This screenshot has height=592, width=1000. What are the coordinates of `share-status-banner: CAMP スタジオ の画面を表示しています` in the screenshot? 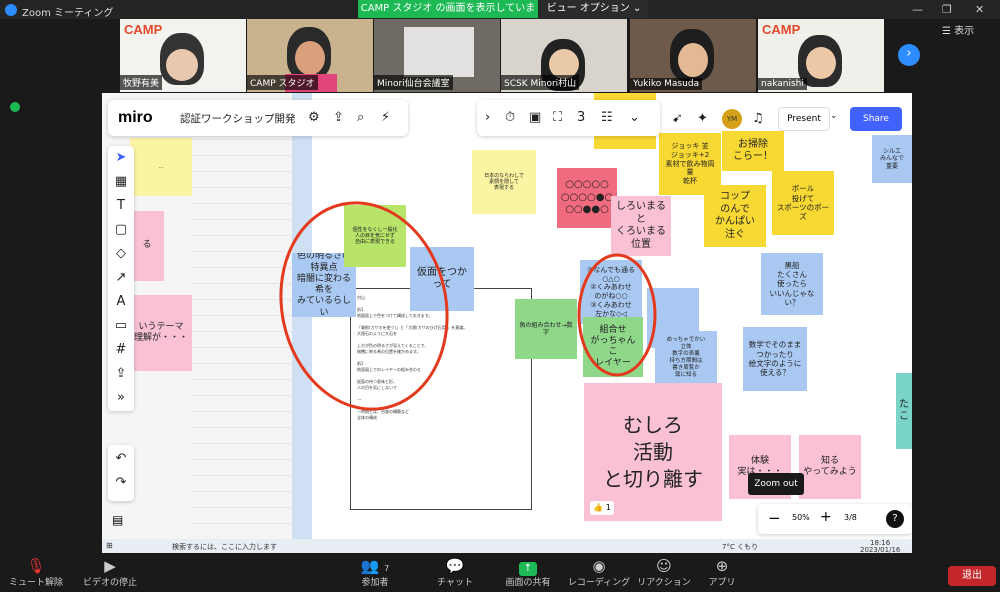 It's located at (448, 16).